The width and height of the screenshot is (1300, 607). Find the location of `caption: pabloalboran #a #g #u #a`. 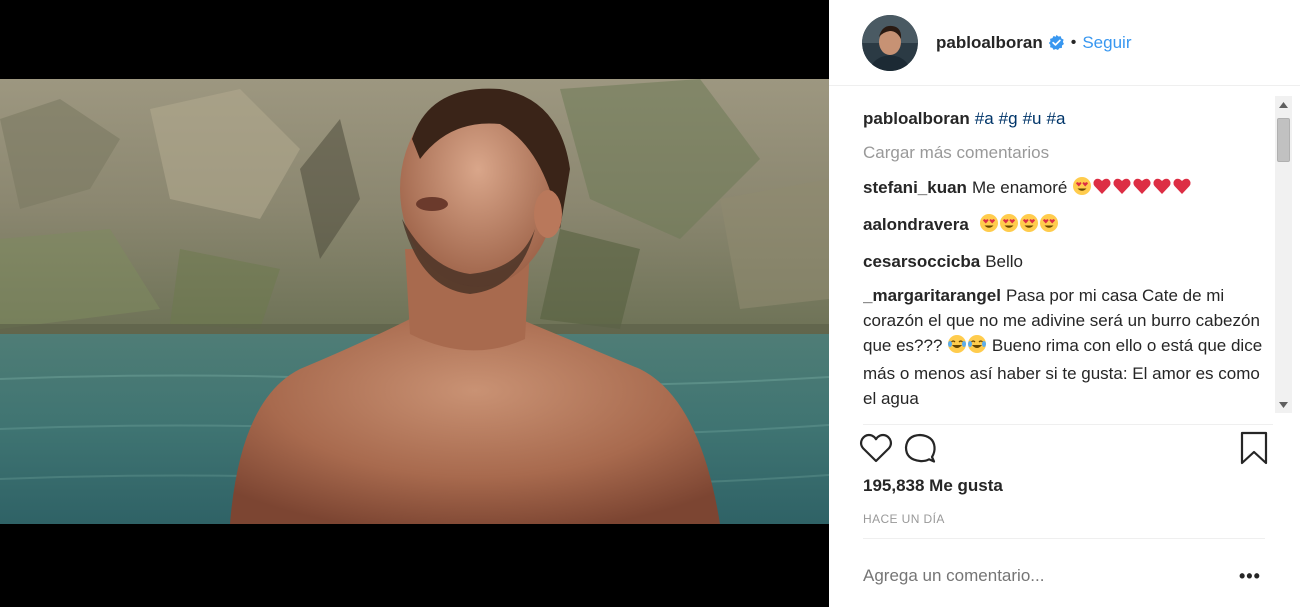

caption: pabloalboran #a #g #u #a is located at coordinates (1068, 118).